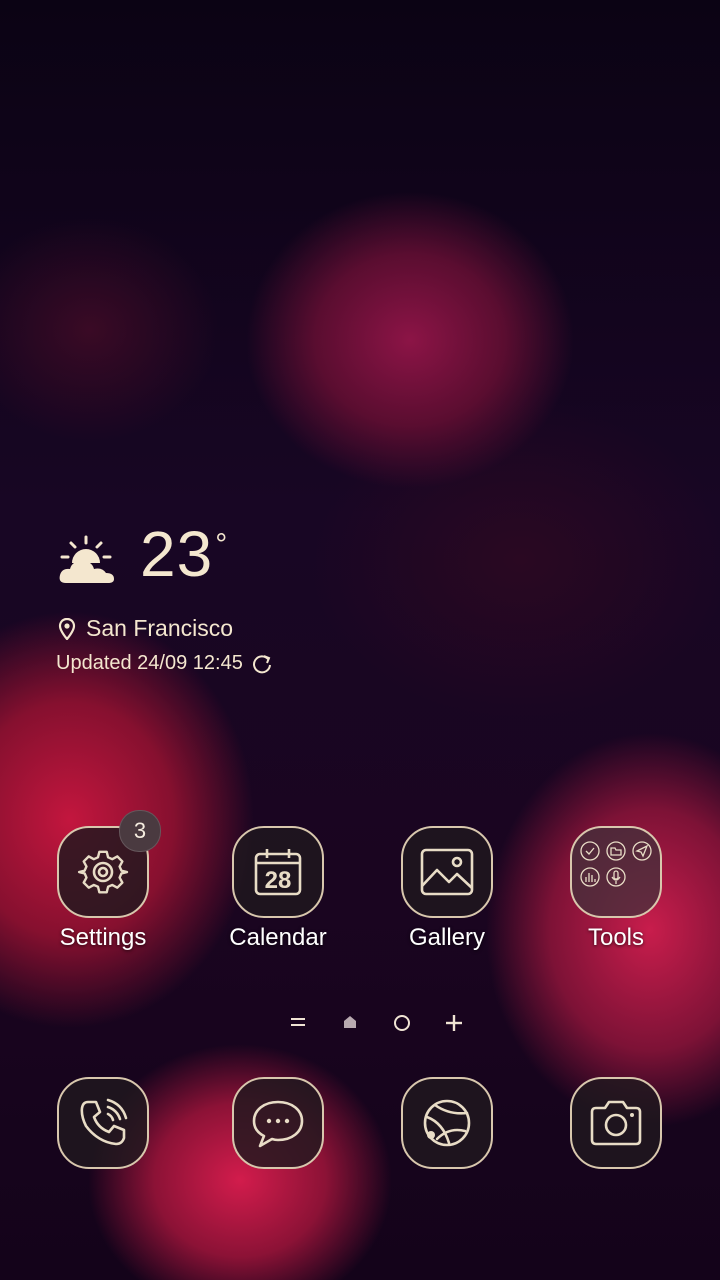 This screenshot has width=720, height=1280. I want to click on notification-badge: 3, so click(140, 831).